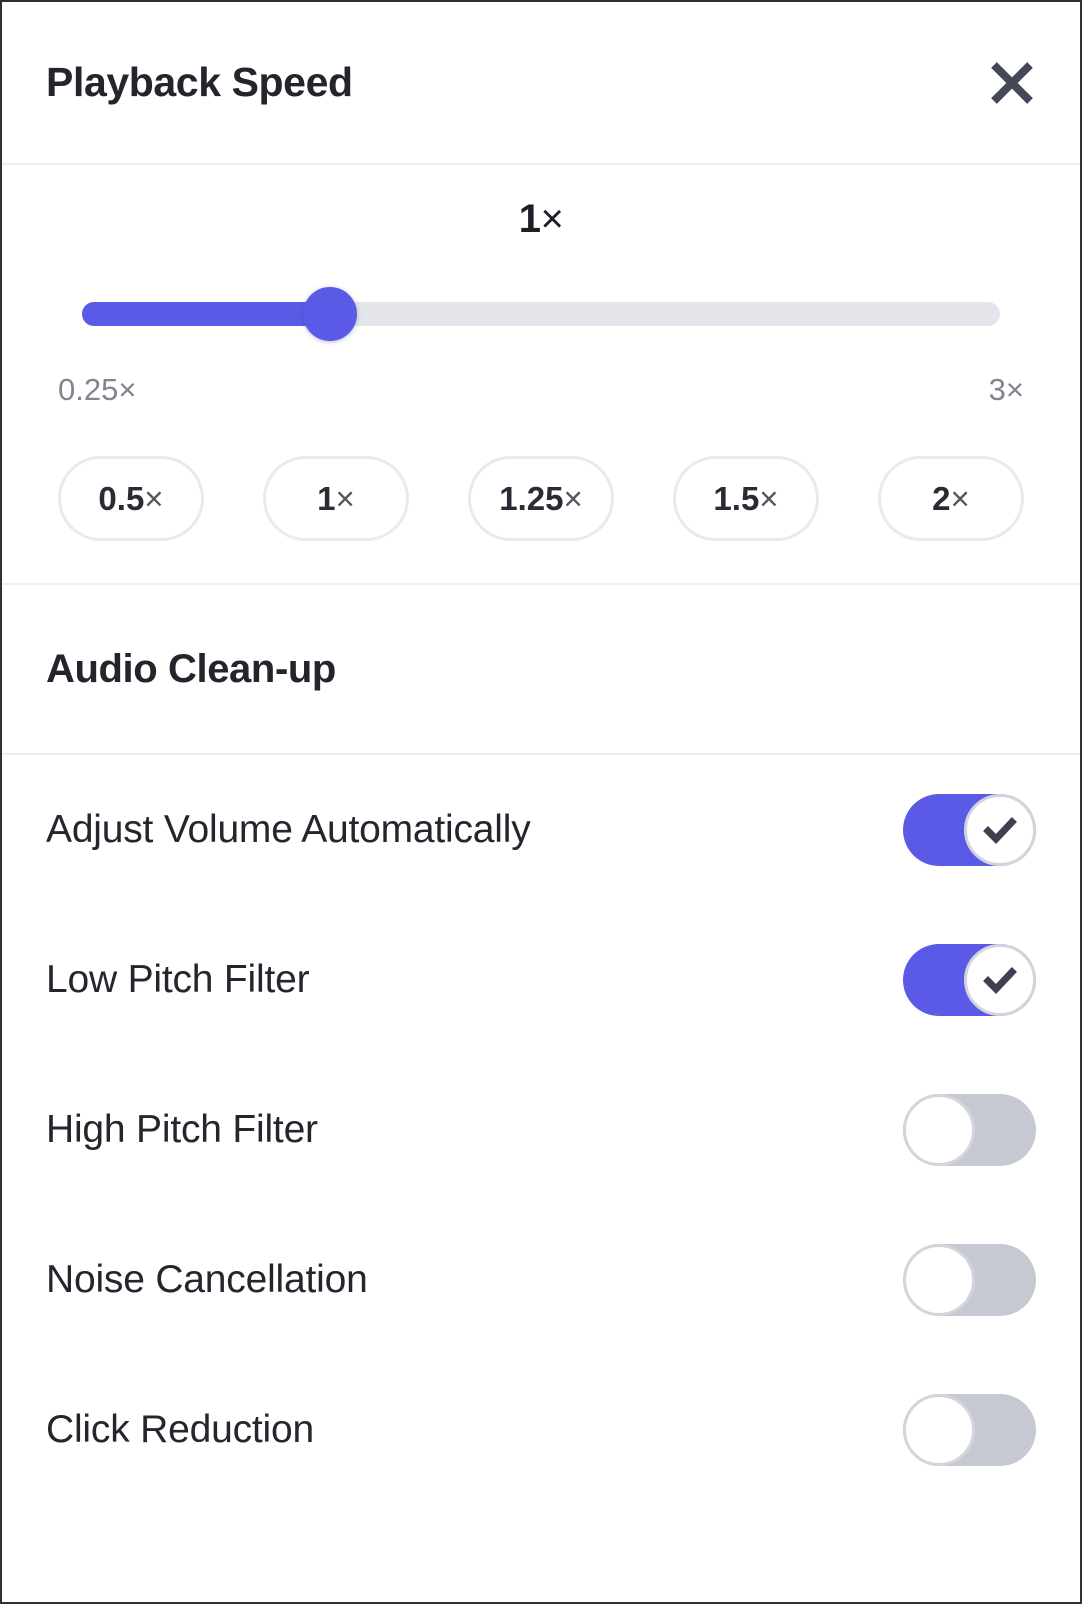 This screenshot has width=1082, height=1604. What do you see at coordinates (541, 314) in the screenshot?
I see `speed-slider` at bounding box center [541, 314].